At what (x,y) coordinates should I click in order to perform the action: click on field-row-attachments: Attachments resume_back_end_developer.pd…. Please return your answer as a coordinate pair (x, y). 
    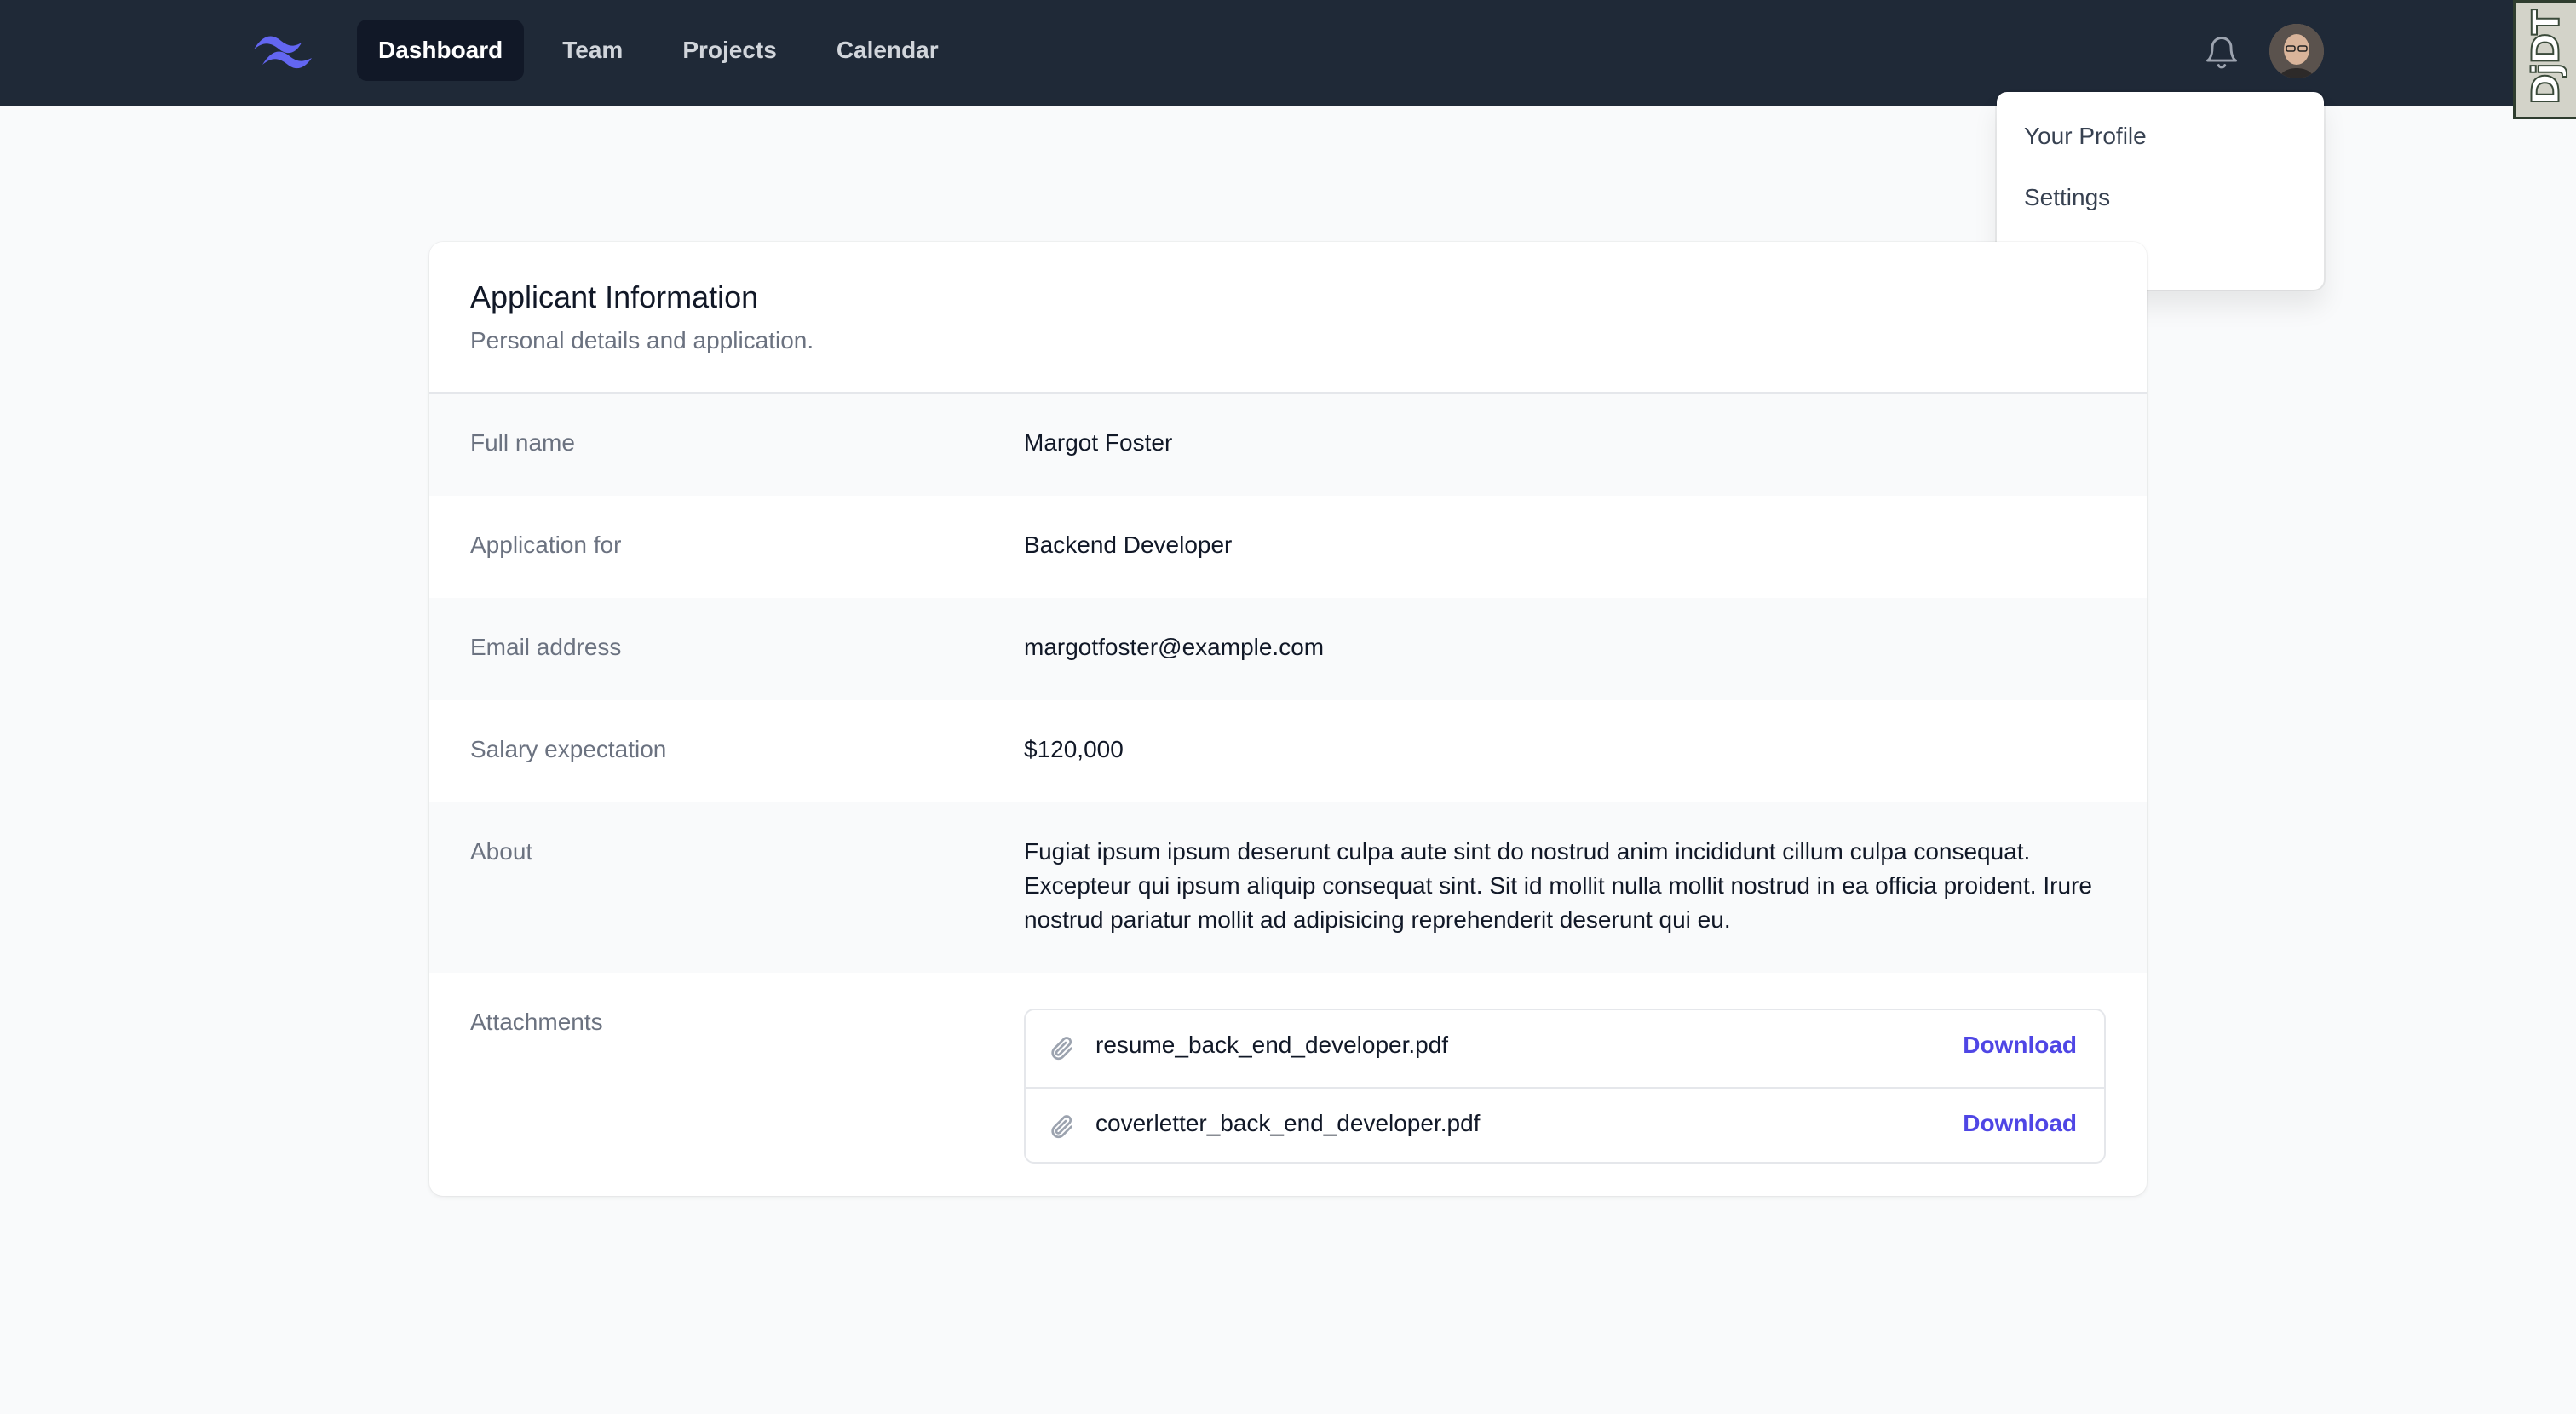
    Looking at the image, I should click on (1288, 1084).